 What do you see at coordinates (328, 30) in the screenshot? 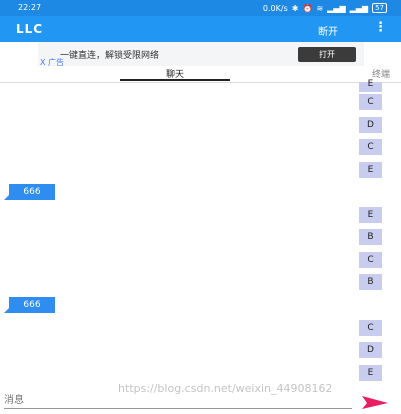
I see `disconnect-button: 断开` at bounding box center [328, 30].